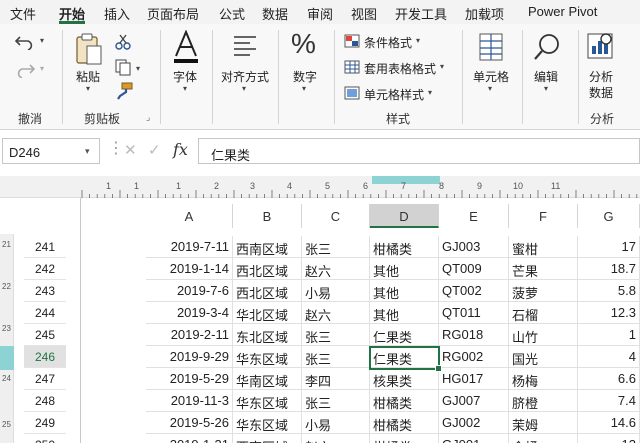 This screenshot has height=443, width=640. What do you see at coordinates (189, 335) in the screenshot?
I see `cell-a245: 2019-2-11` at bounding box center [189, 335].